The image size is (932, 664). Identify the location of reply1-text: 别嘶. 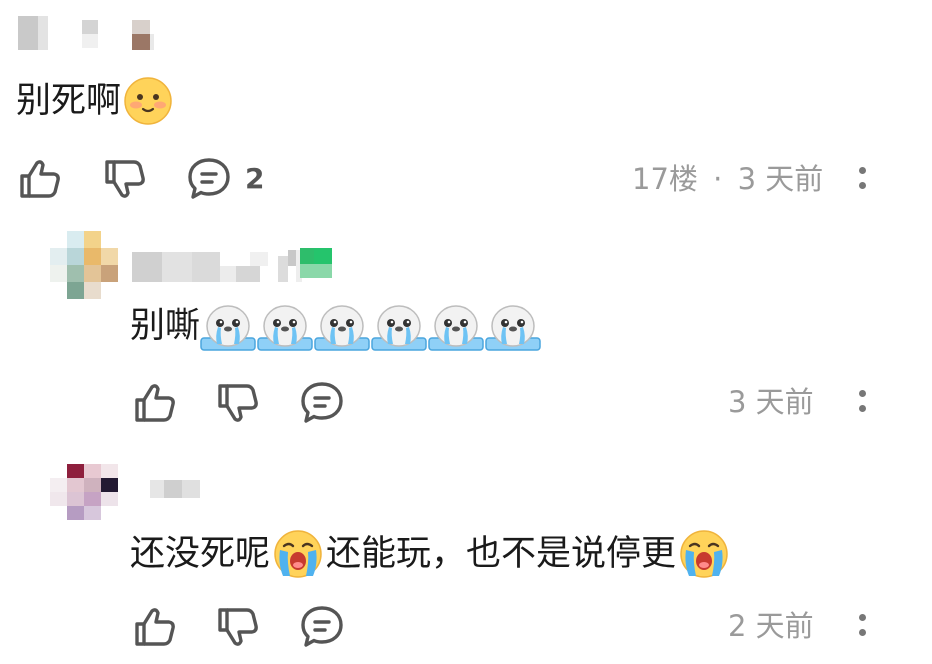
(336, 326).